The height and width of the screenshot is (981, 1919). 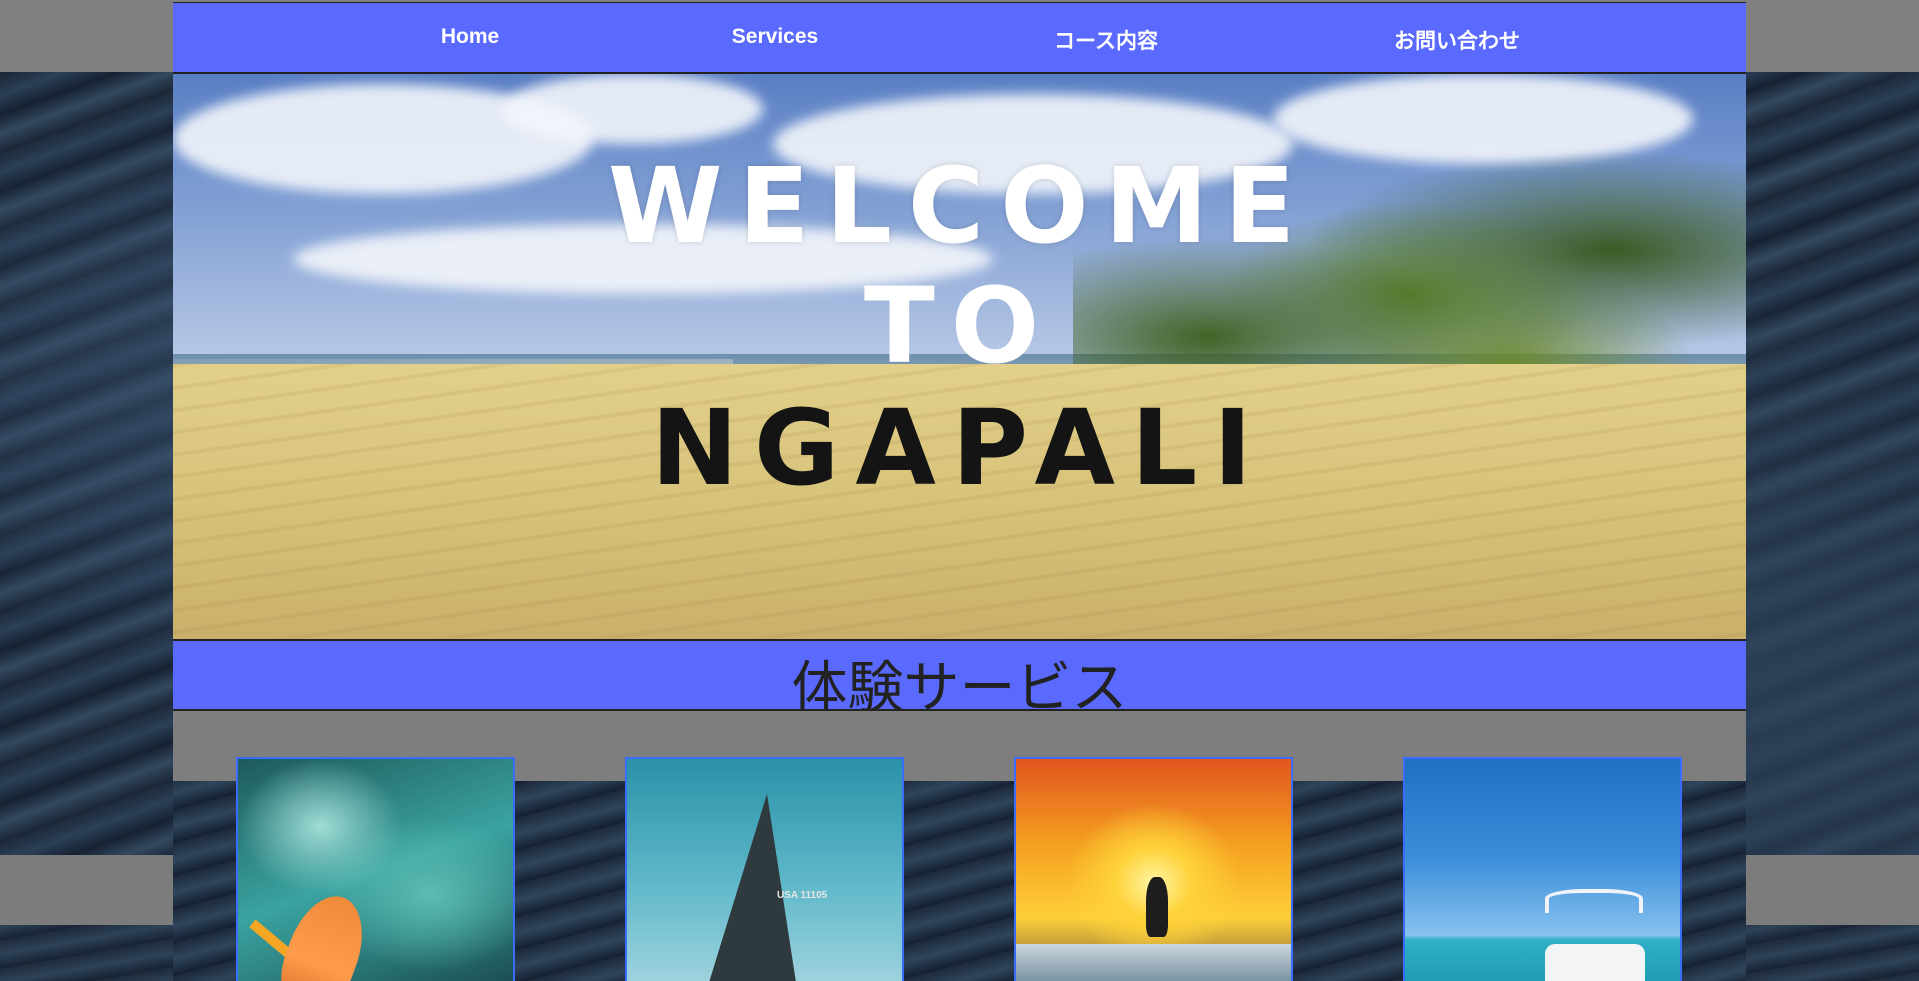 What do you see at coordinates (775, 37) in the screenshot?
I see `nav-link-services: Services` at bounding box center [775, 37].